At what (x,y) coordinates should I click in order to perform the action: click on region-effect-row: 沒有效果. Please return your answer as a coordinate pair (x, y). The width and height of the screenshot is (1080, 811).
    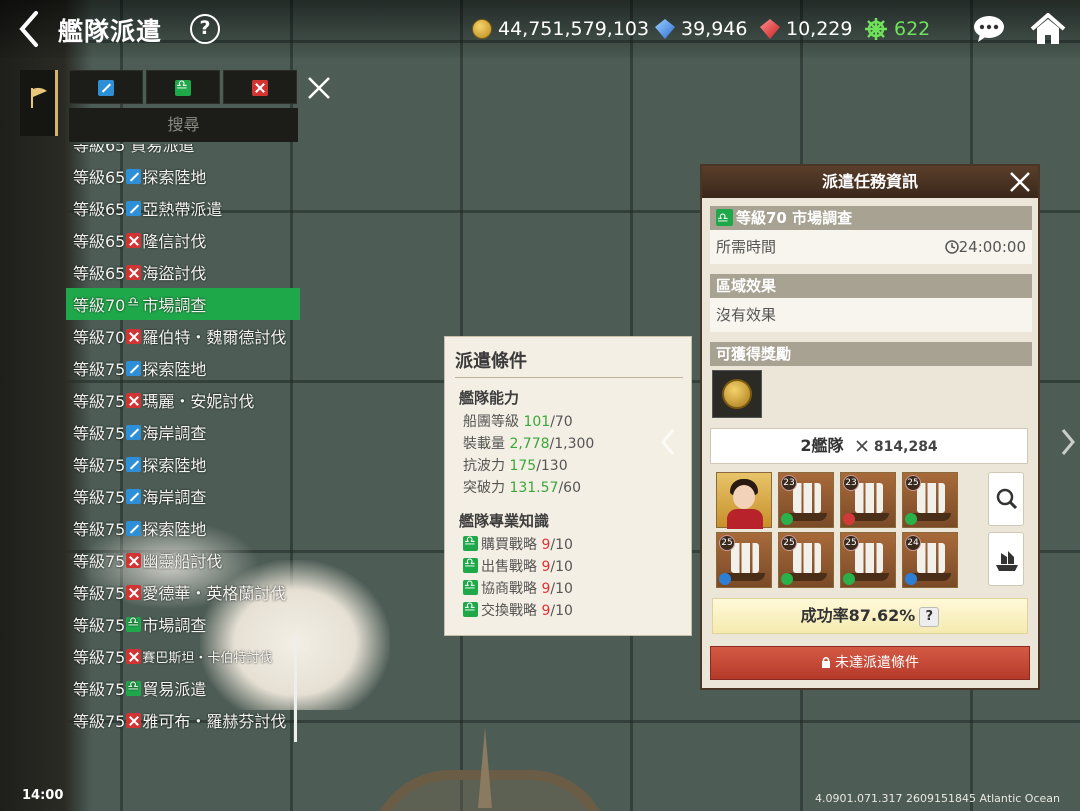
    Looking at the image, I should click on (871, 315).